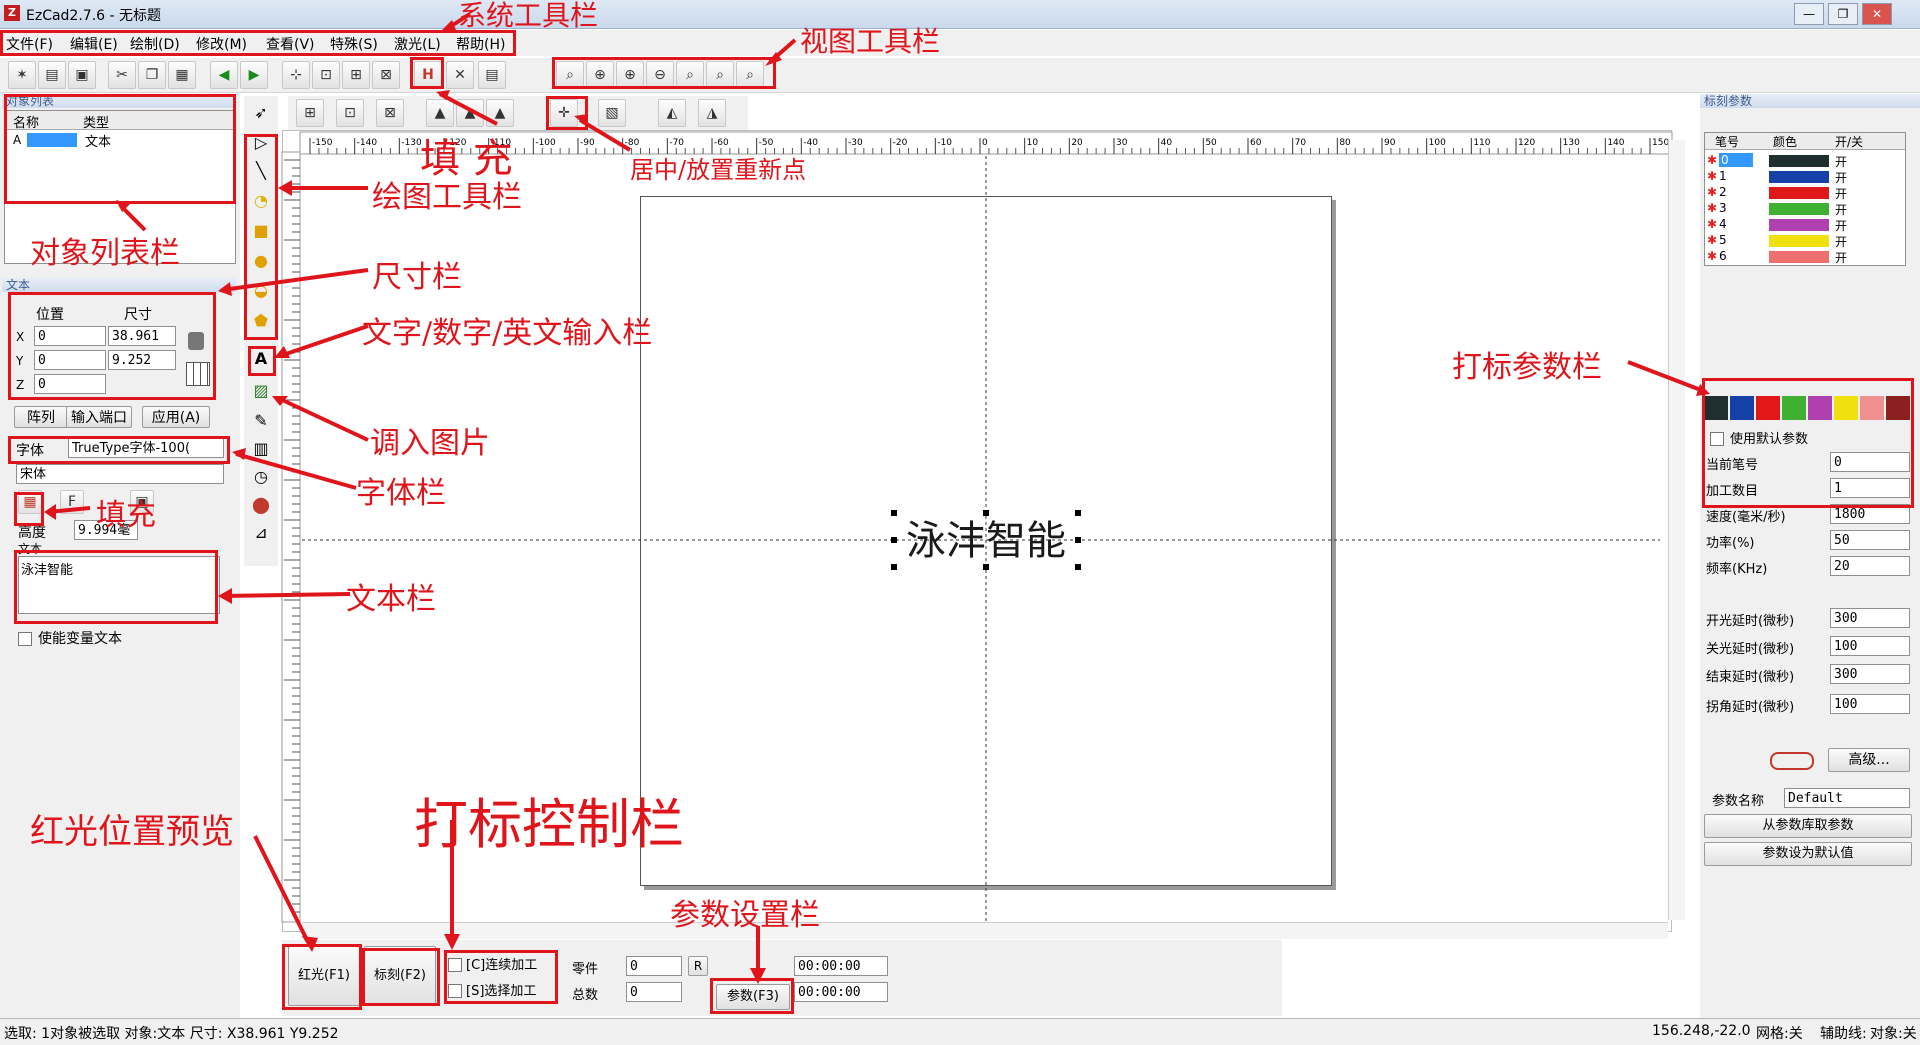 This screenshot has width=1920, height=1045. What do you see at coordinates (326, 75) in the screenshot?
I see `select2-icon: ⊡` at bounding box center [326, 75].